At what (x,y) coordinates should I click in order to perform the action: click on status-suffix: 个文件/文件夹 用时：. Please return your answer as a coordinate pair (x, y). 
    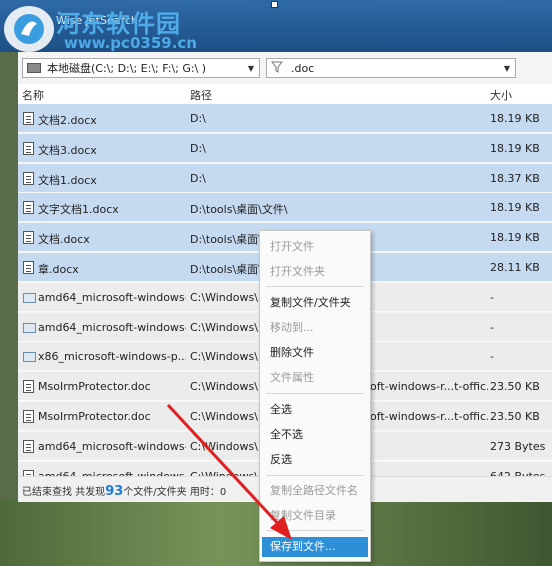
    Looking at the image, I should click on (171, 492).